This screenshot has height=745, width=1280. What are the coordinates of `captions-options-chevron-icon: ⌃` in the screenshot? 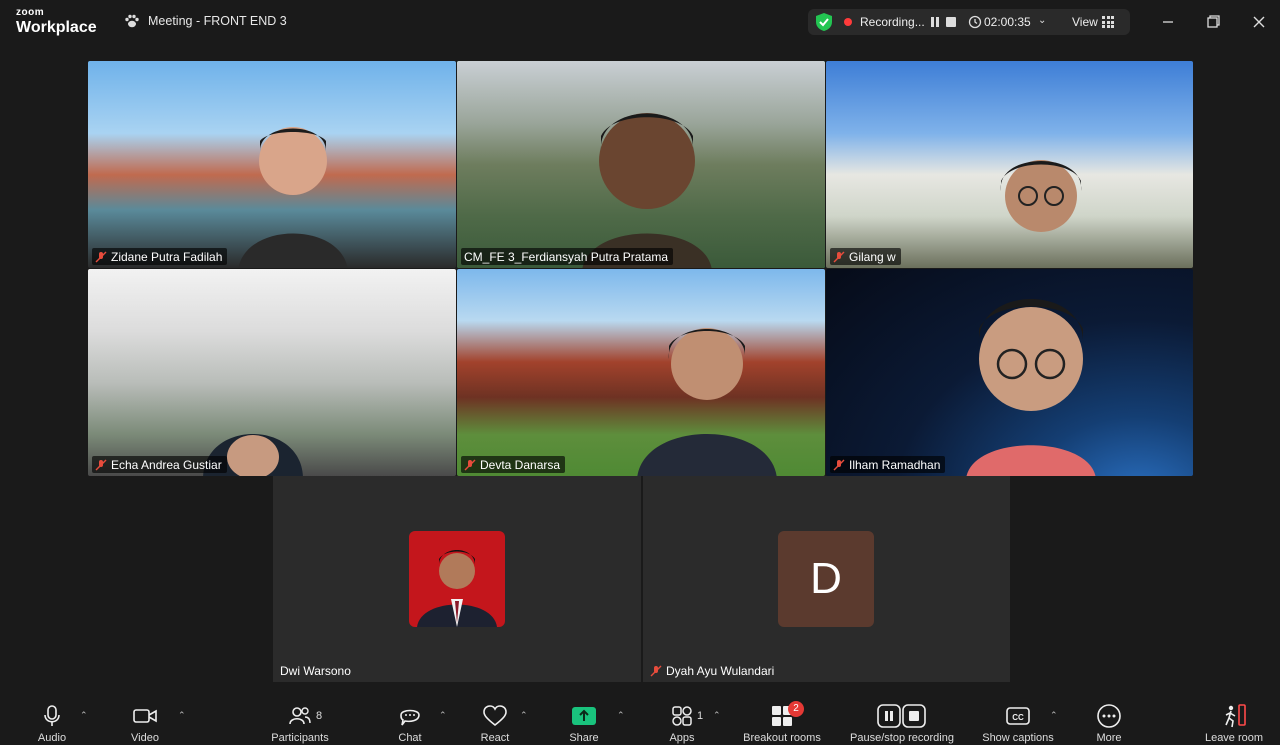 It's located at (1055, 715).